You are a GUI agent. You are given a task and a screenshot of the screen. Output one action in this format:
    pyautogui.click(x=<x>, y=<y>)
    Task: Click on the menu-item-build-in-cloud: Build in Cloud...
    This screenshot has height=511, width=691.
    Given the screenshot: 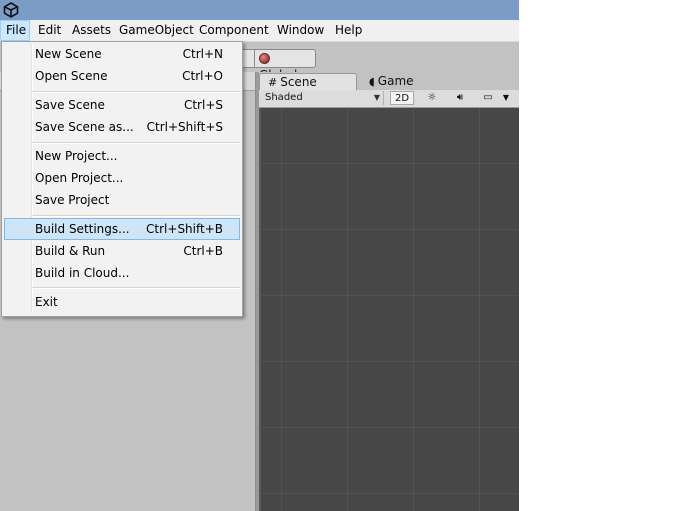 What is the action you would take?
    pyautogui.click(x=122, y=273)
    